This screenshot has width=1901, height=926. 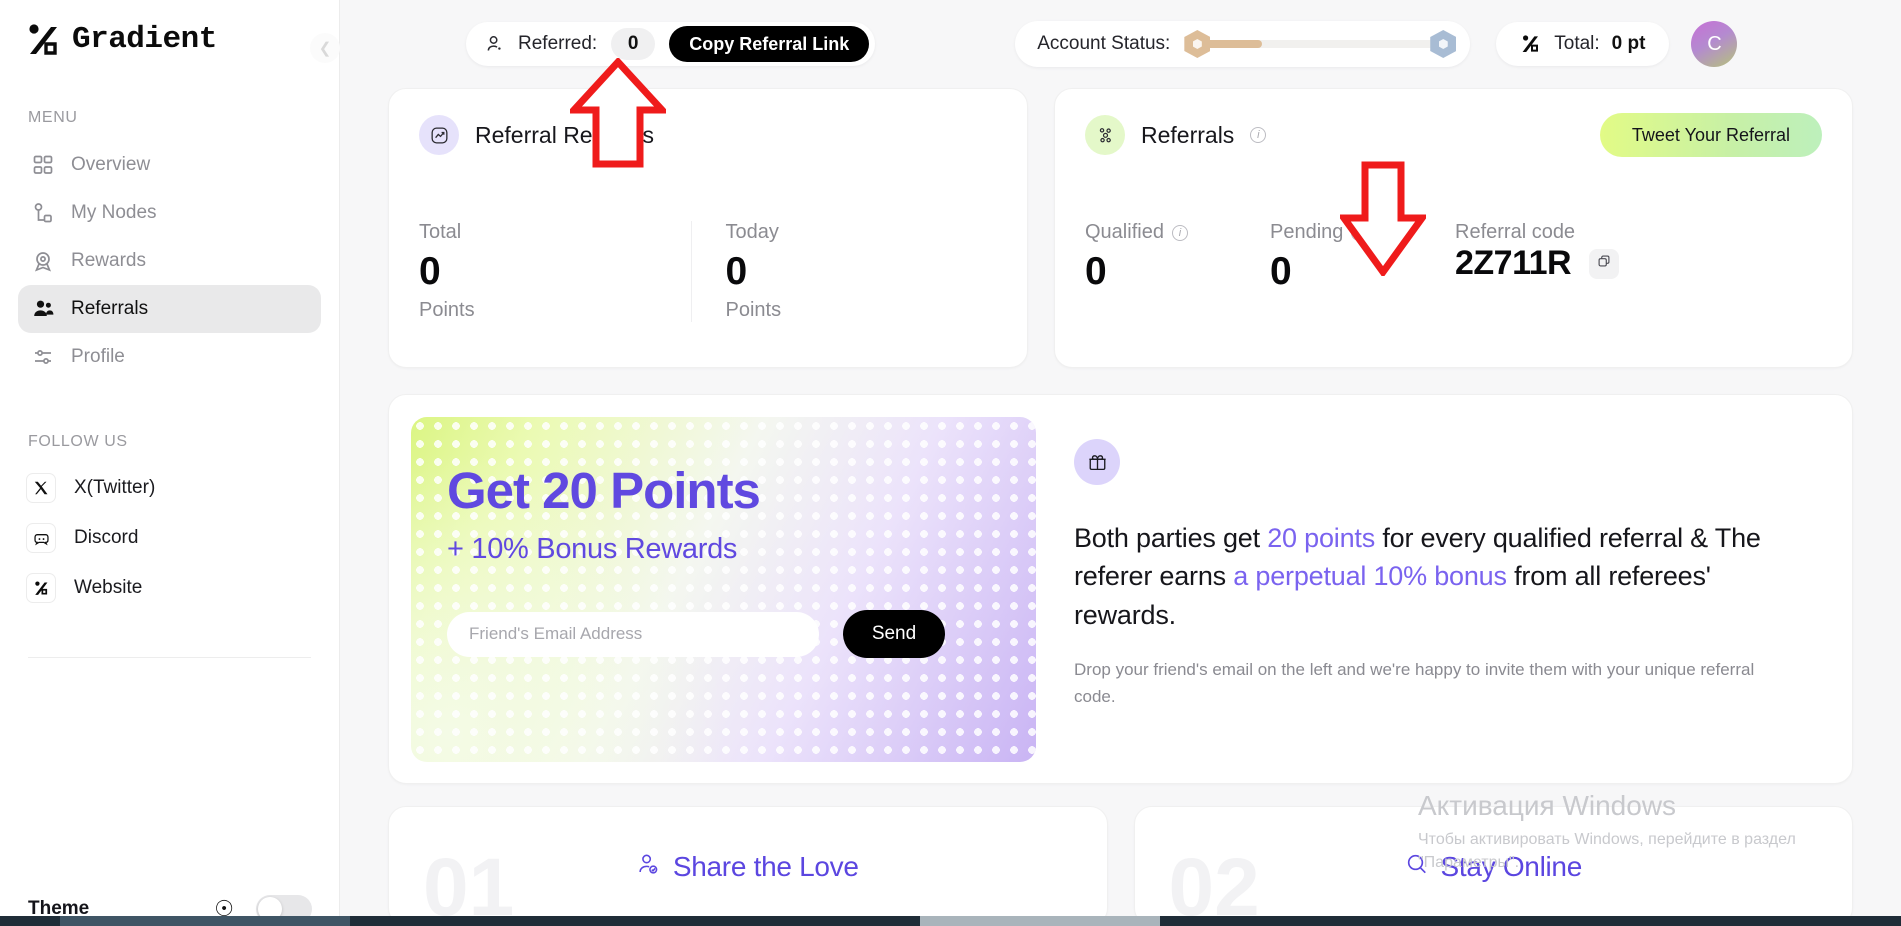 I want to click on sidebar-item-profile: Profile, so click(x=169, y=357).